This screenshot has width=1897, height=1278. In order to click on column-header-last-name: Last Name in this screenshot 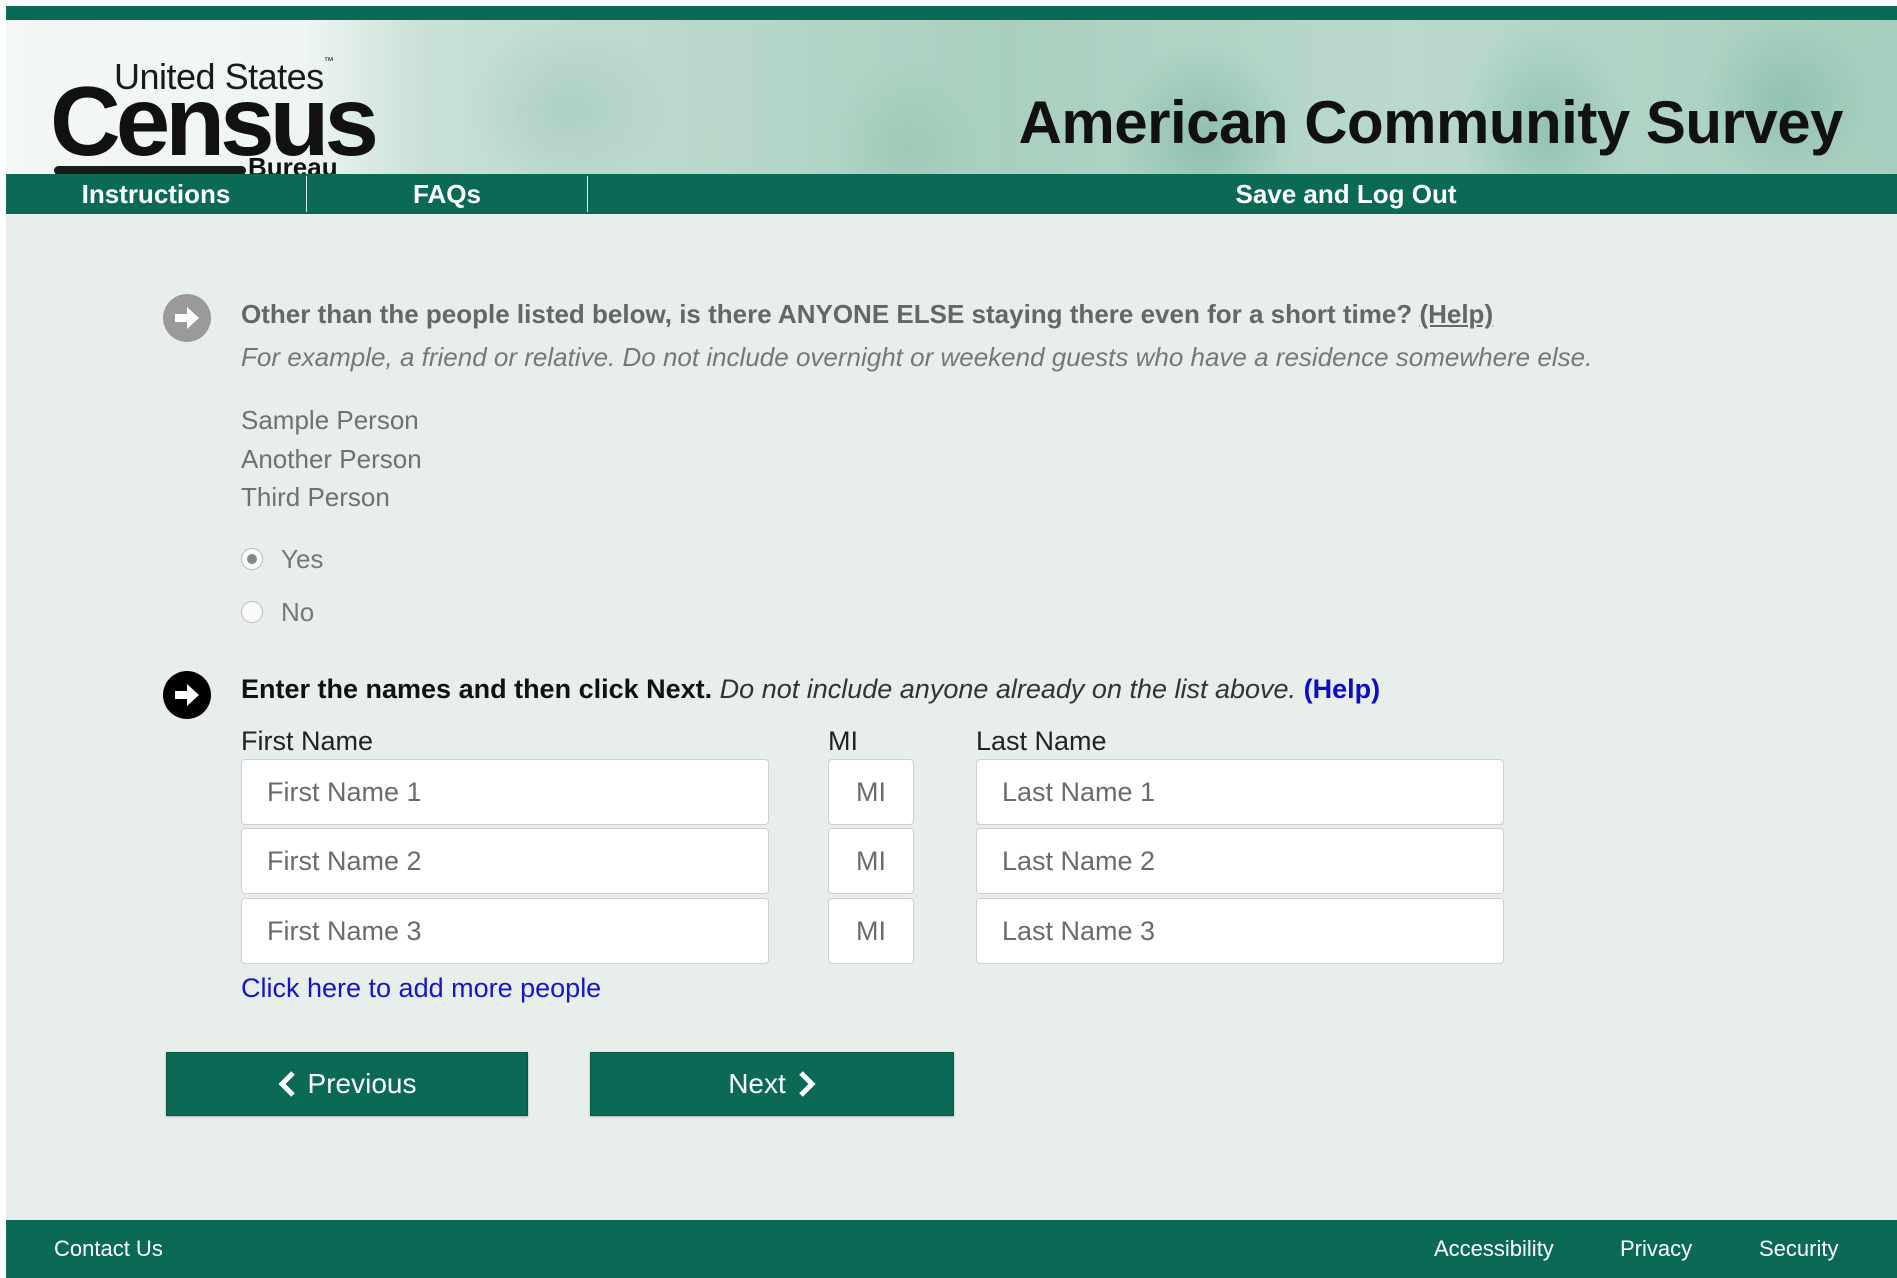, I will do `click(1041, 741)`.